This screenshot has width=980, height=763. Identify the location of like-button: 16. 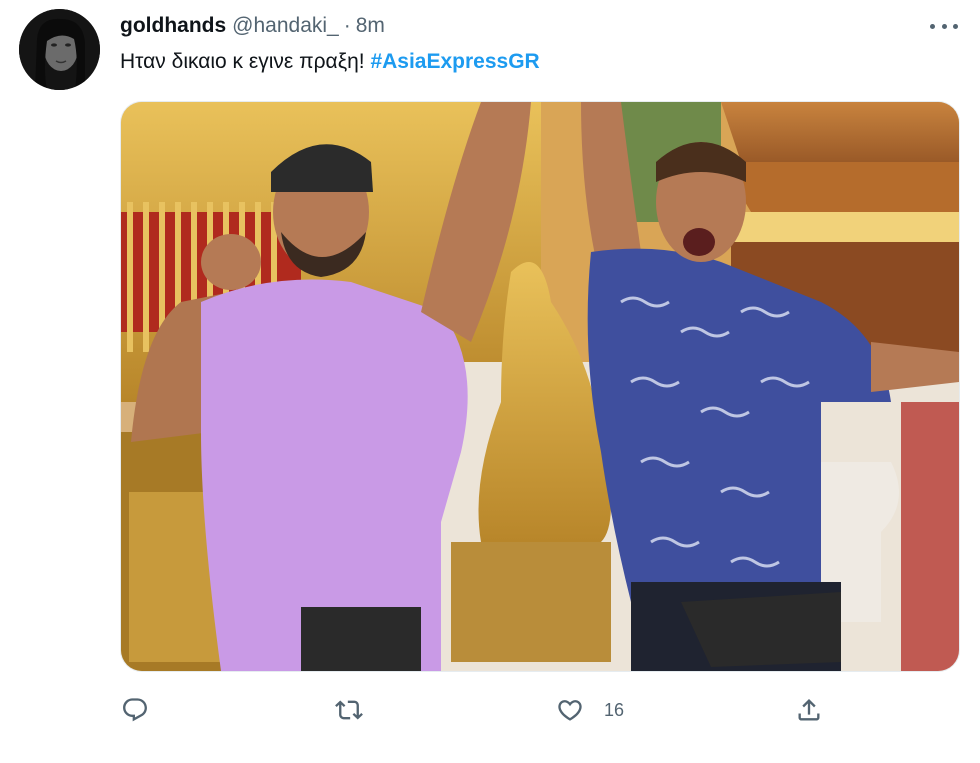
(590, 710).